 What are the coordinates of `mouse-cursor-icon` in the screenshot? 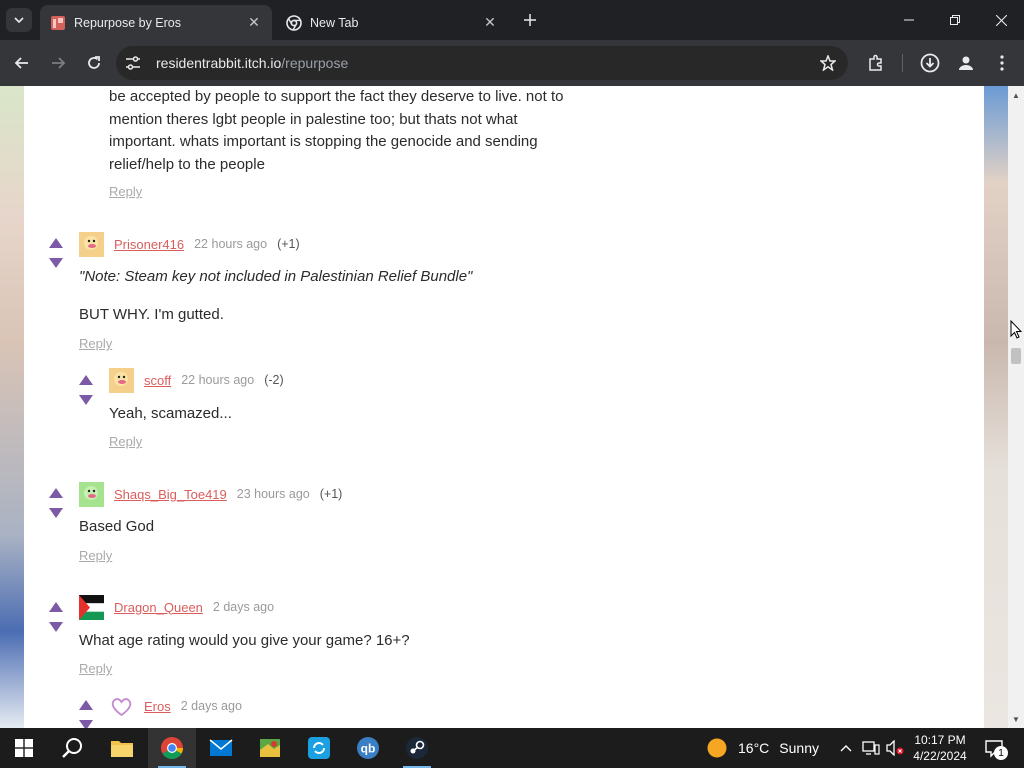 It's located at (1016, 329).